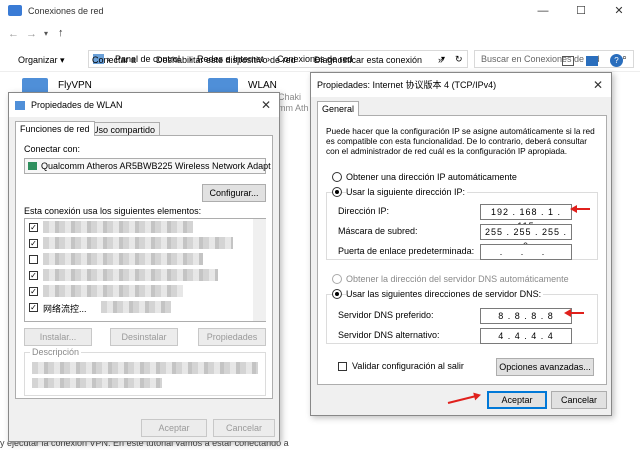 The width and height of the screenshot is (640, 450). Describe the element at coordinates (342, 366) in the screenshot. I see `validate-checkbox` at that location.